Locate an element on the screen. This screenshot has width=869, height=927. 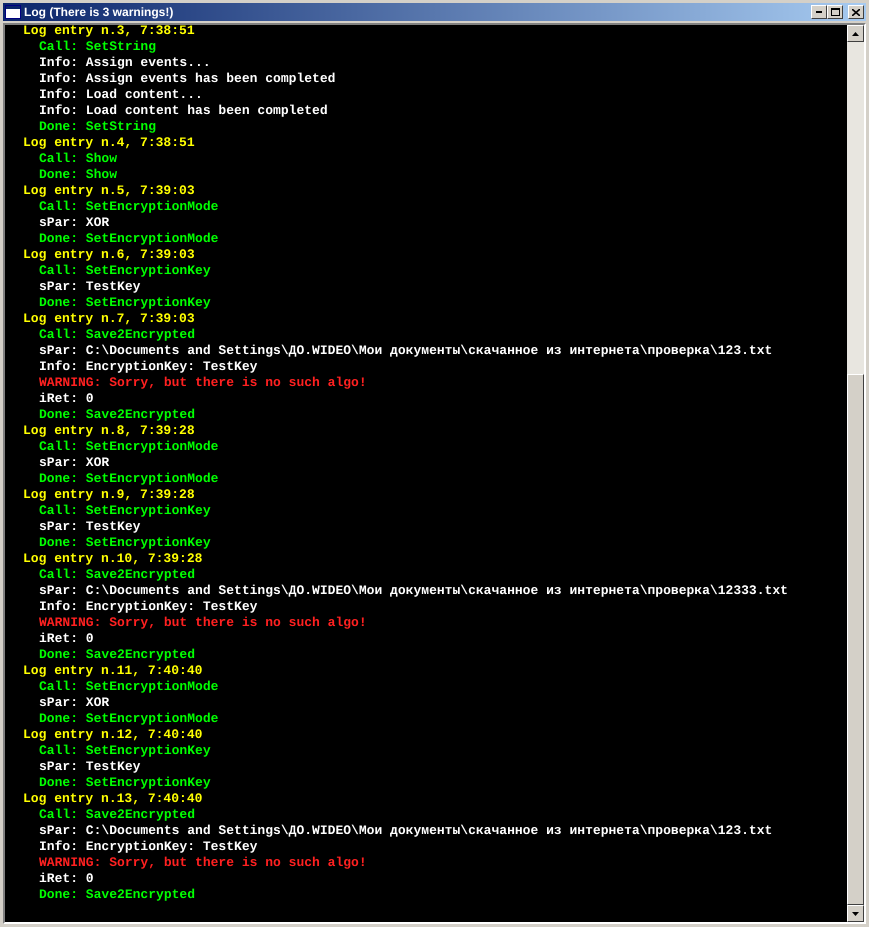
call-line: Done: Show is located at coordinates (78, 174).